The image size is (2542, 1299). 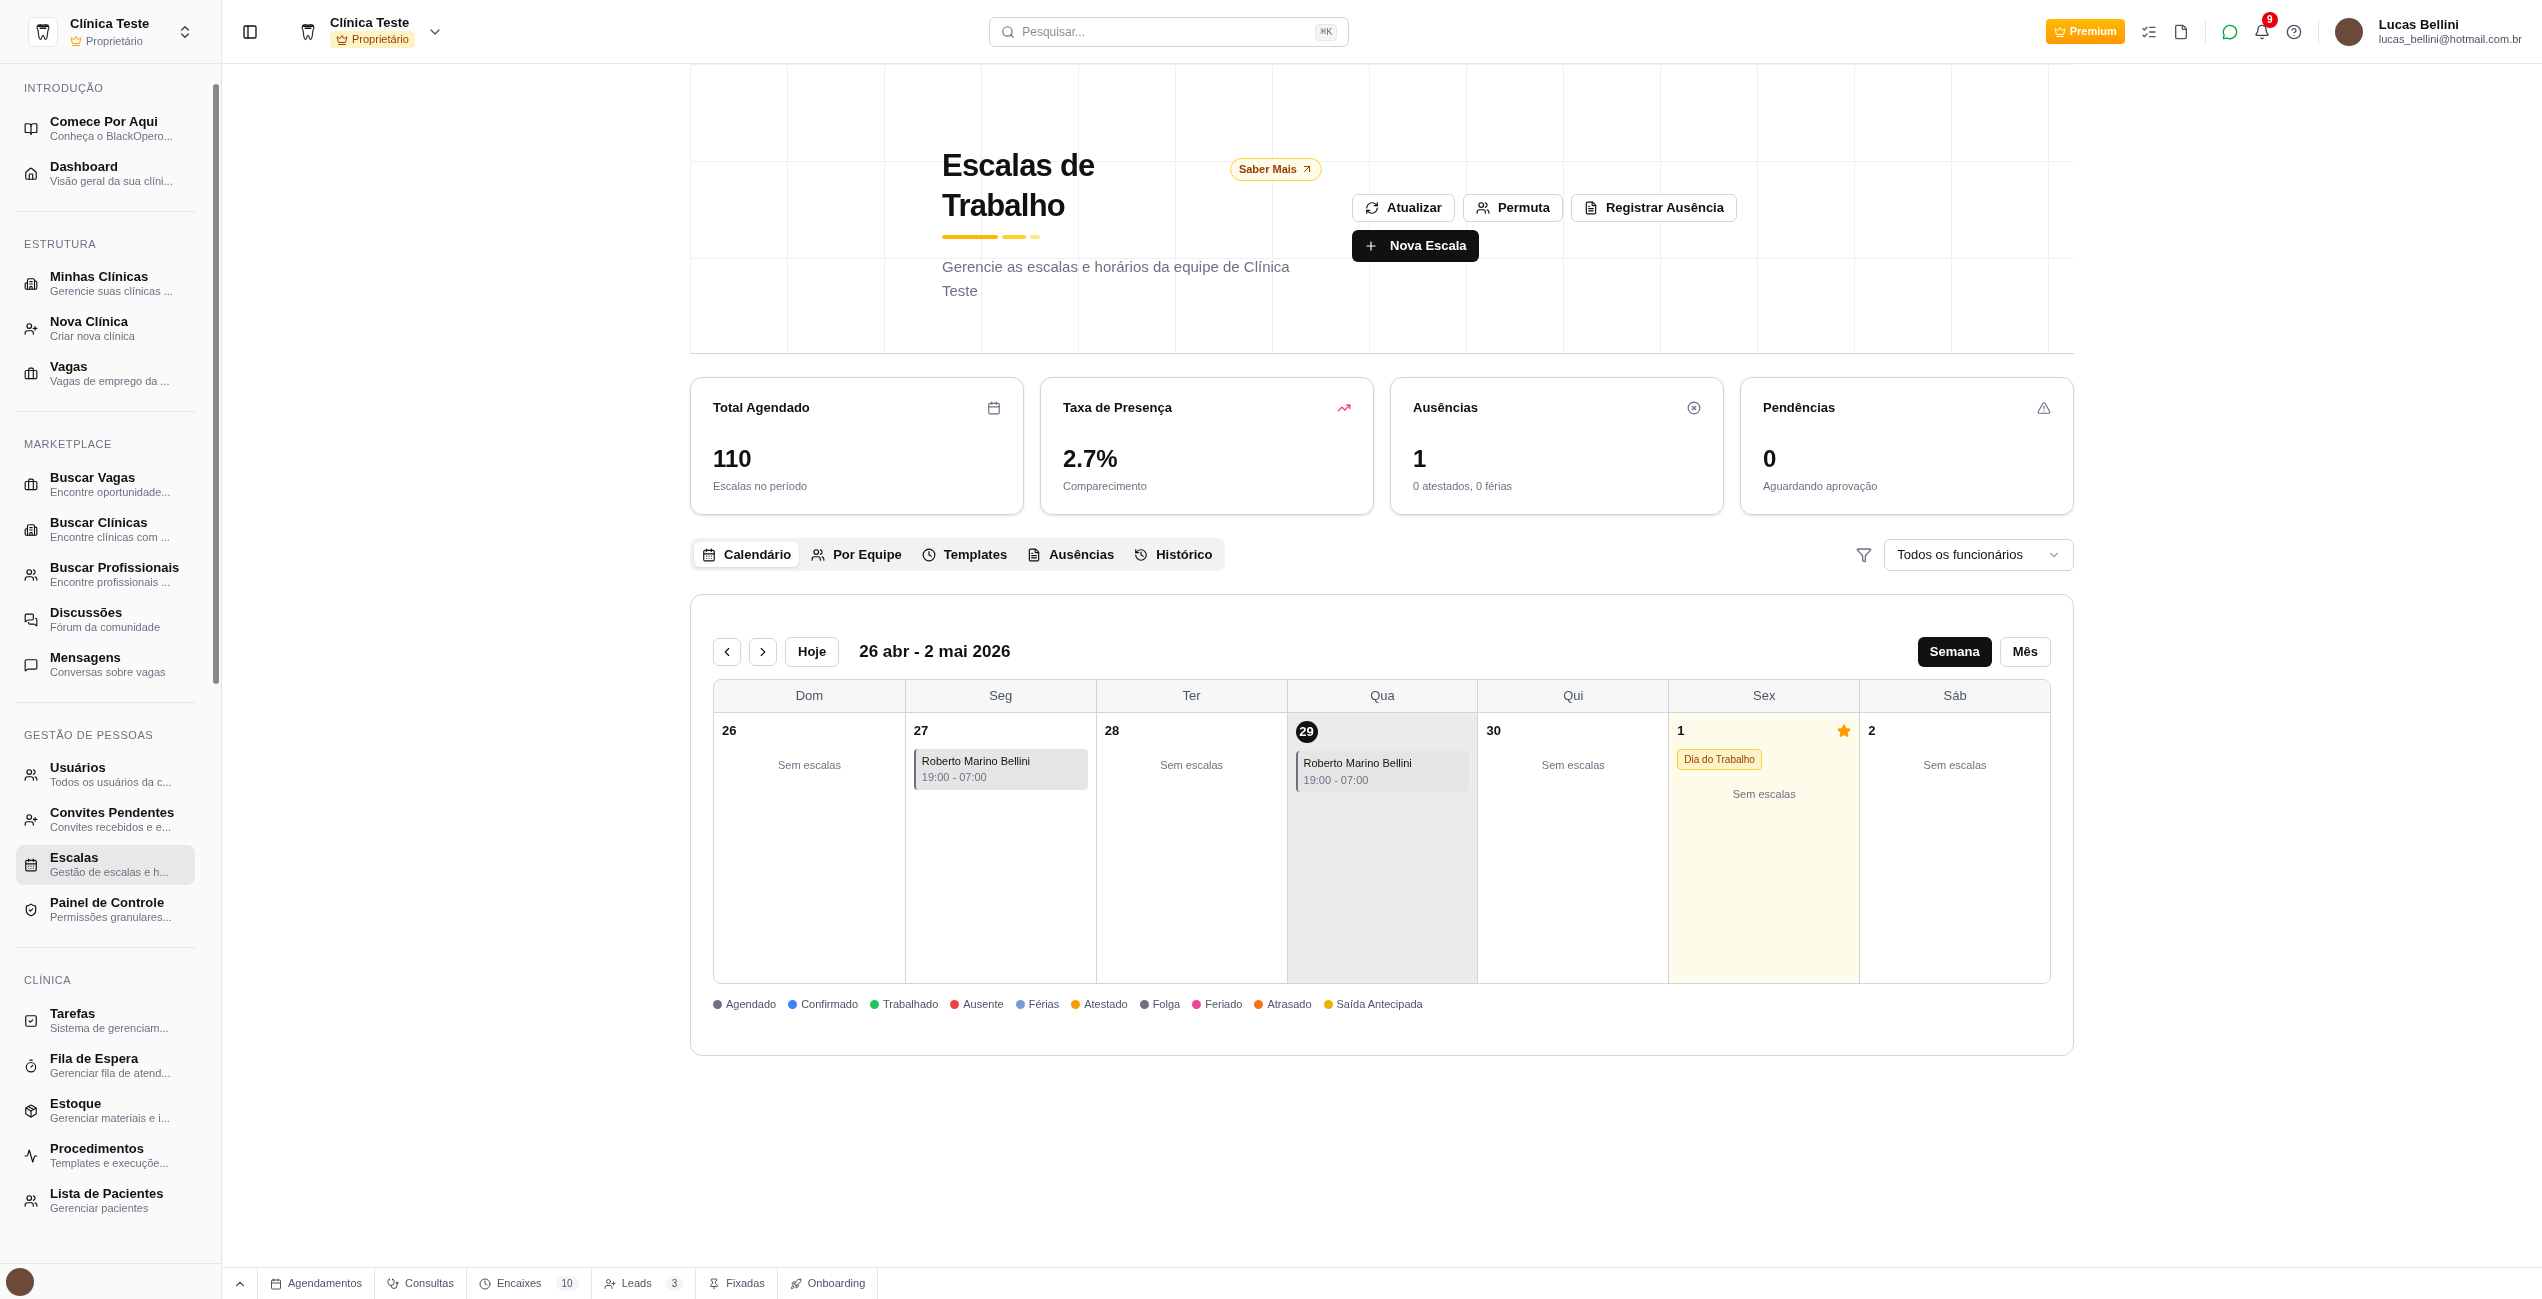 What do you see at coordinates (983, 1004) in the screenshot?
I see `legend-label: Ausente` at bounding box center [983, 1004].